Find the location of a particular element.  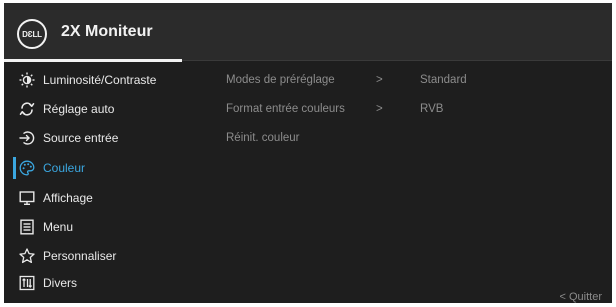

star-icon is located at coordinates (27, 256).